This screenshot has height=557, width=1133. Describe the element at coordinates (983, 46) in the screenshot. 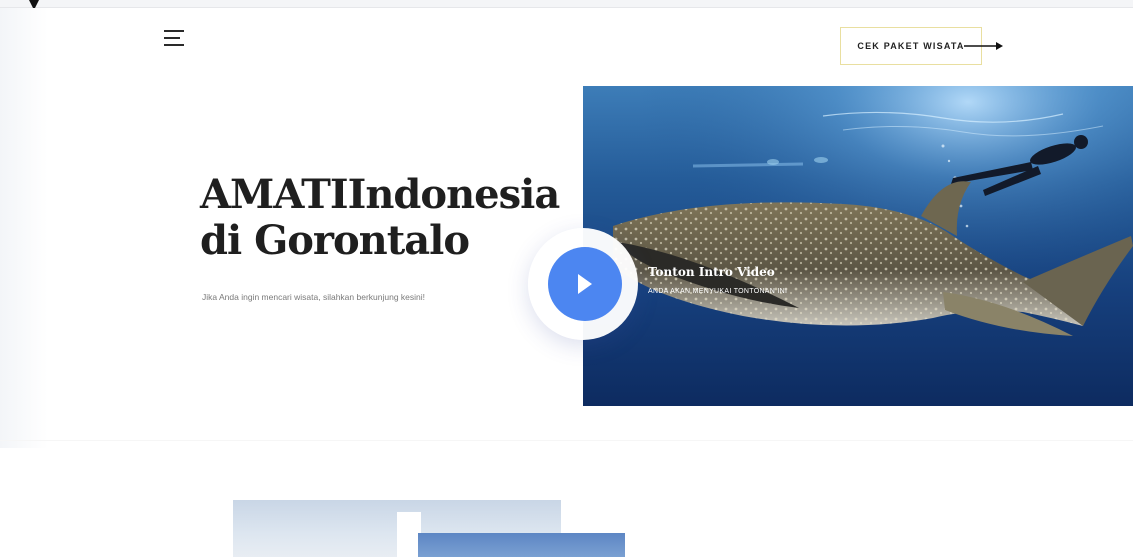

I see `arrow-right-icon` at that location.